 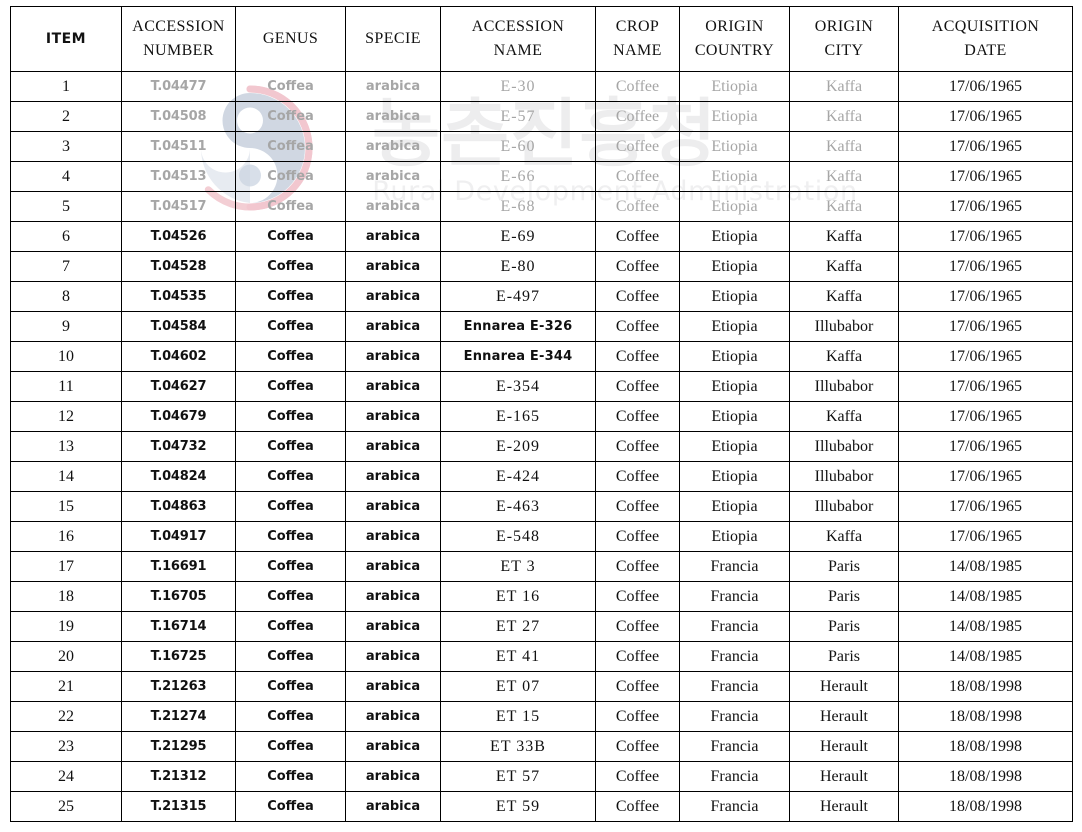 I want to click on cell-item: 12, so click(x=66, y=416).